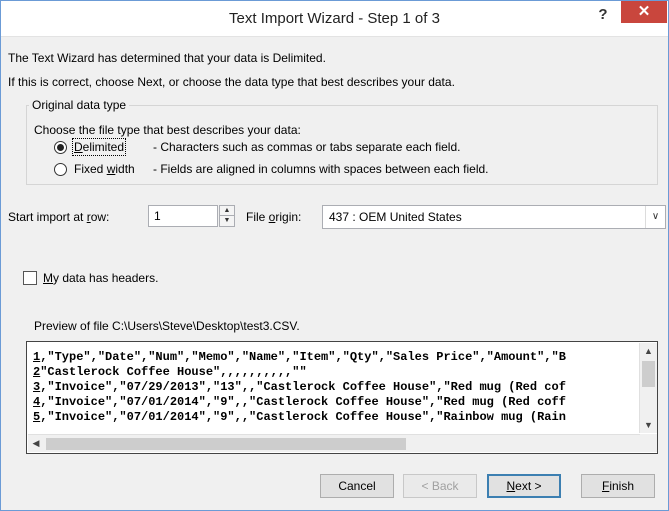 Image resolution: width=669 pixels, height=511 pixels. Describe the element at coordinates (274, 217) in the screenshot. I see `file-origin-label: File origin:` at that location.